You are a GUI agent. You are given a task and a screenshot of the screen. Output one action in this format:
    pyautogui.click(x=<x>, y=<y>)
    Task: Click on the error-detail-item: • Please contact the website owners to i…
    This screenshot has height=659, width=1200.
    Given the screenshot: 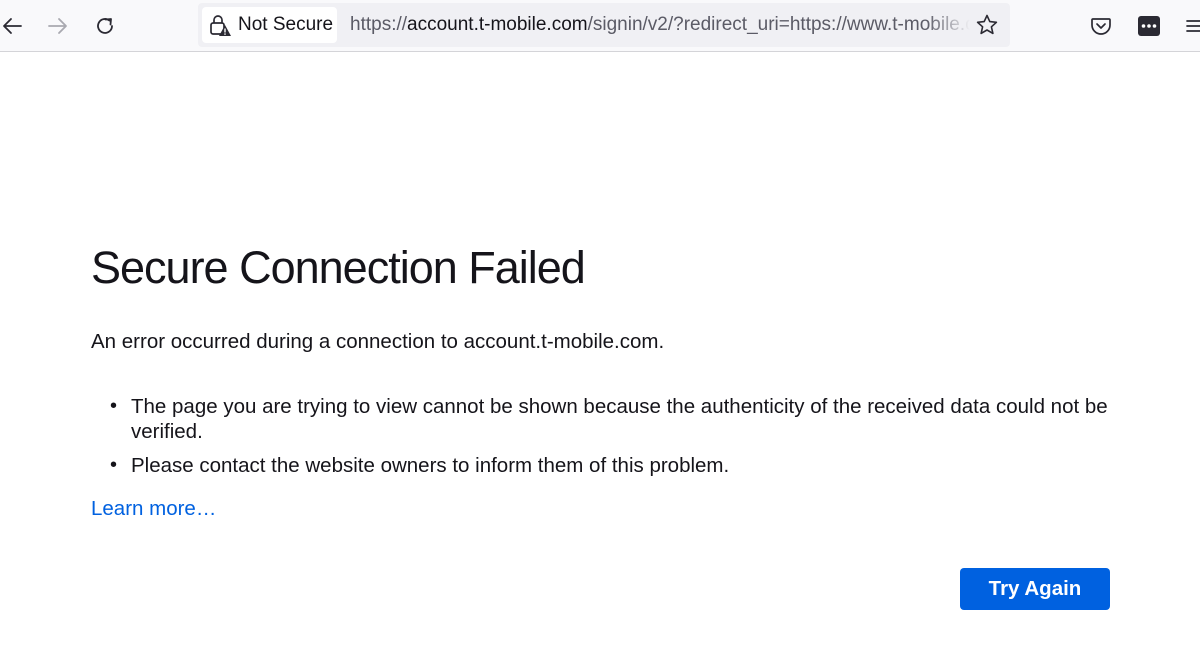 What is the action you would take?
    pyautogui.click(x=615, y=465)
    